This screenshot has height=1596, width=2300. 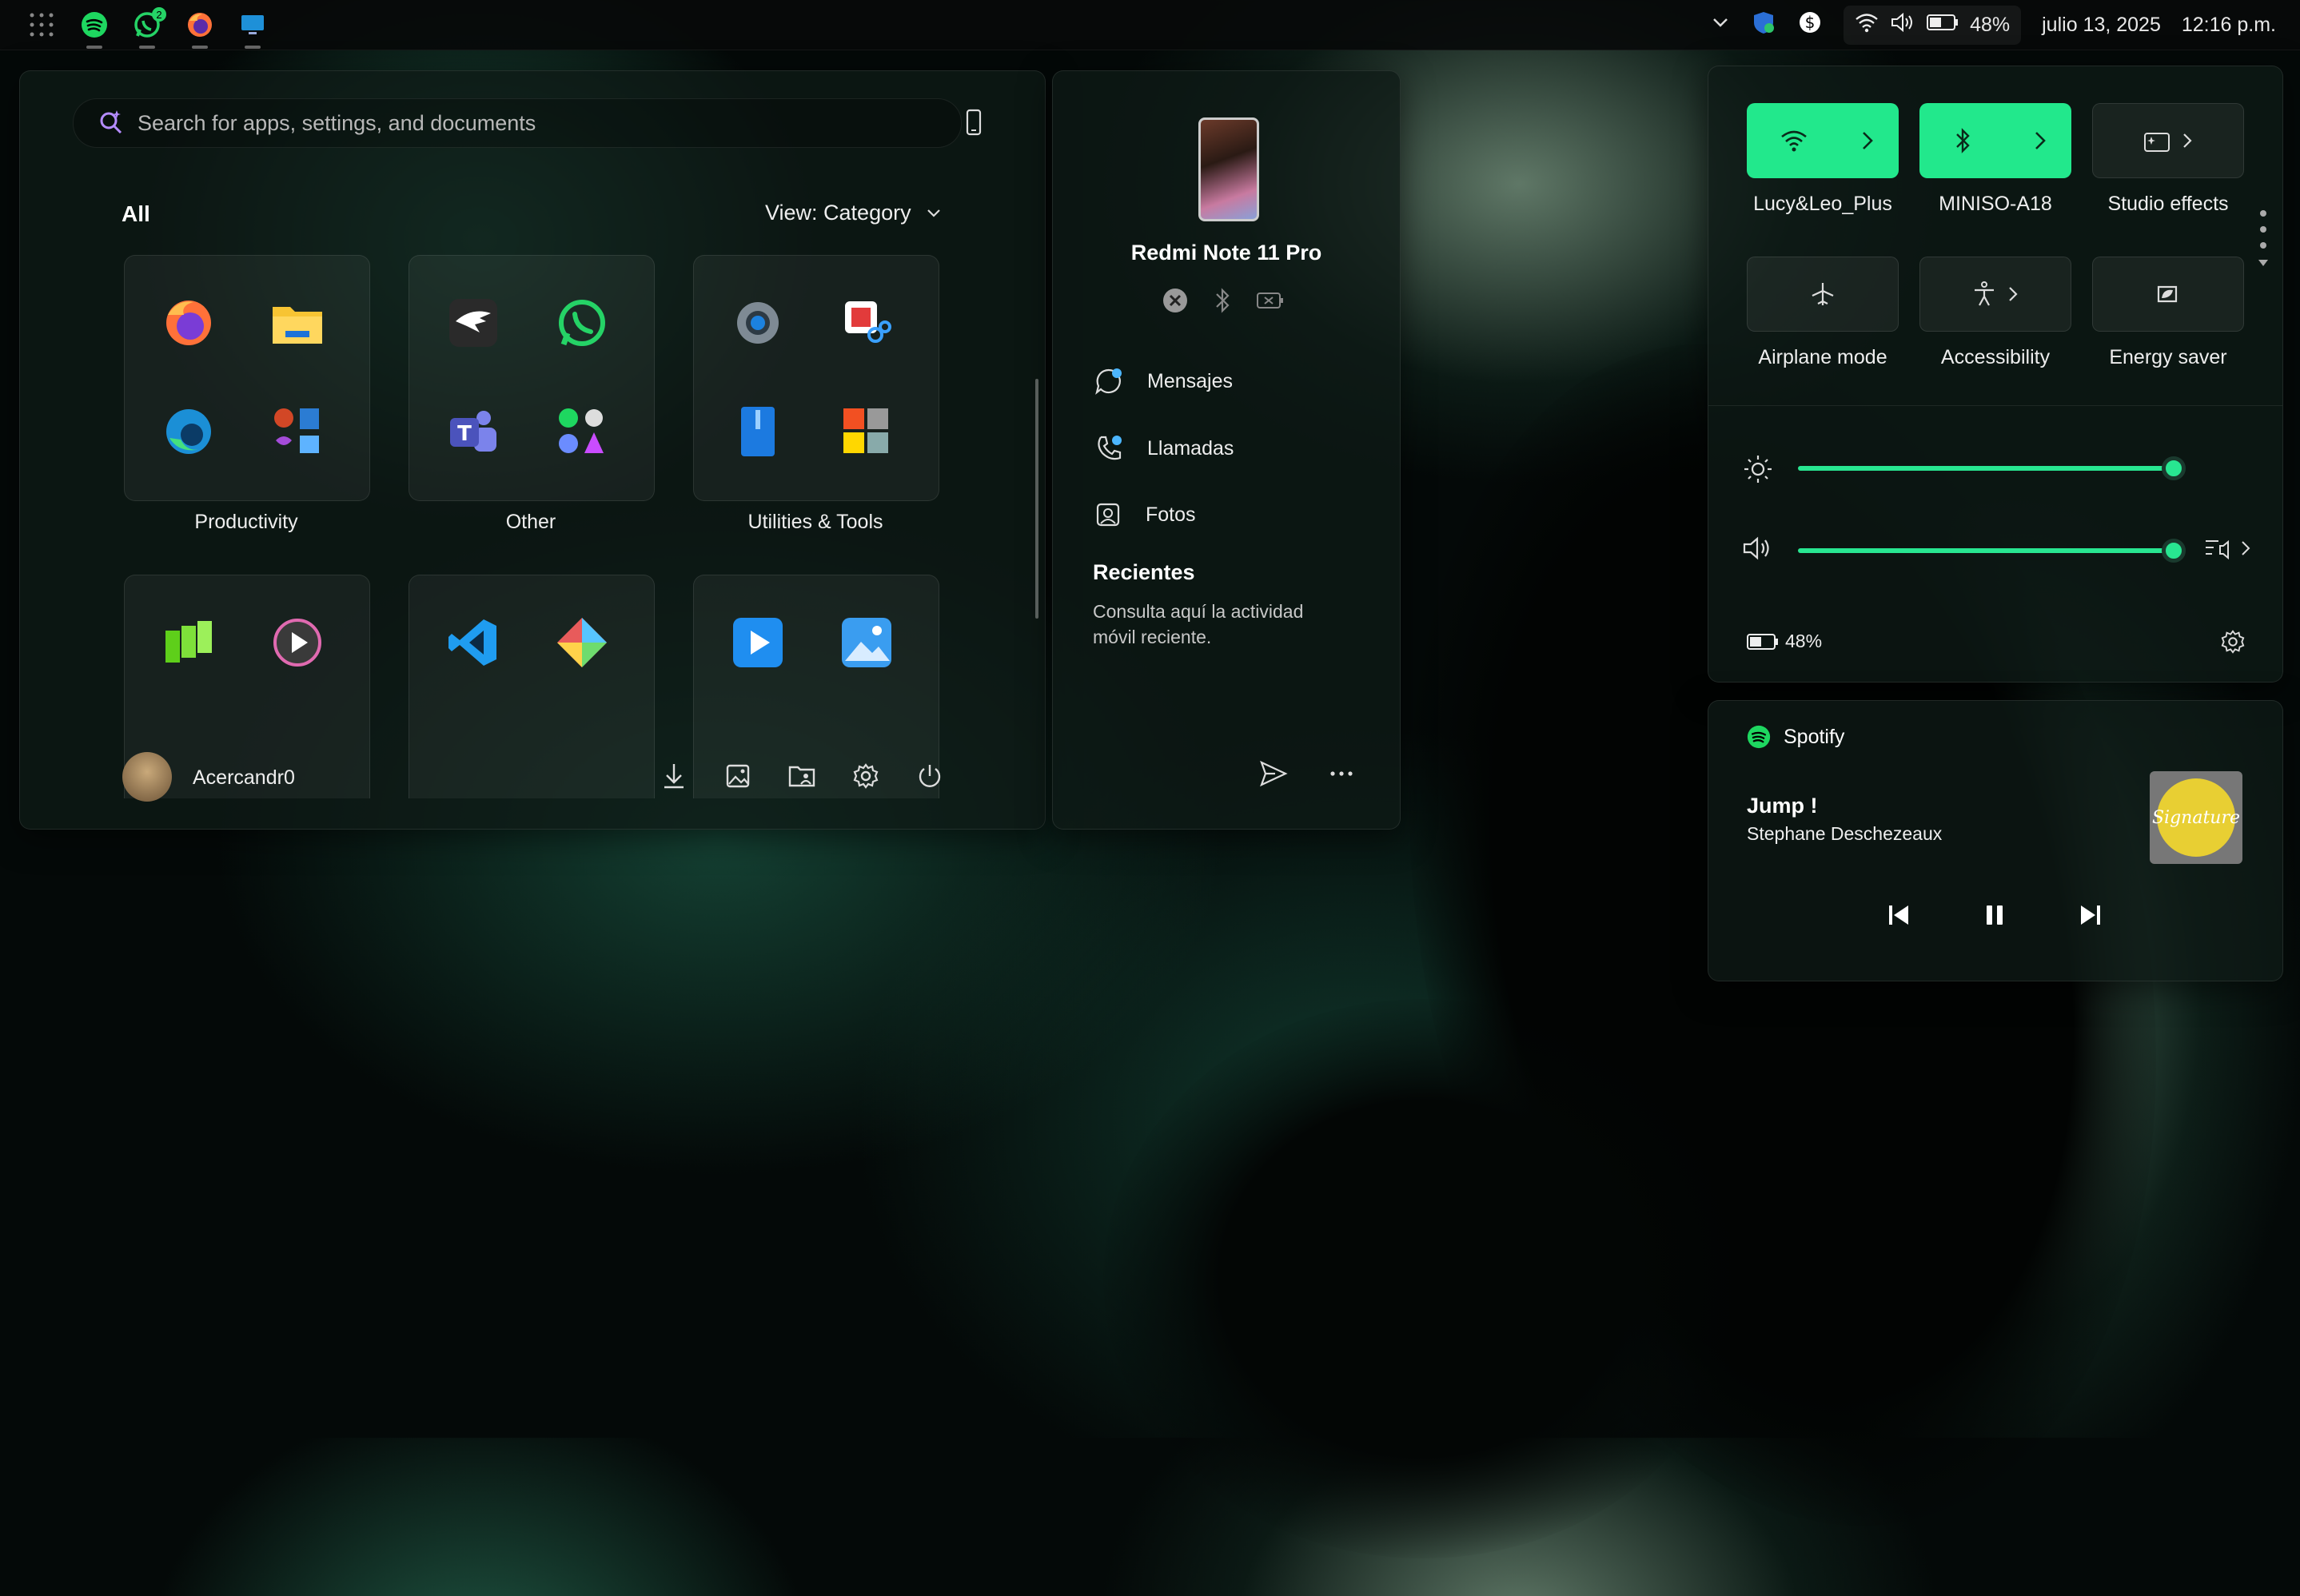 What do you see at coordinates (1822, 204) in the screenshot?
I see `tile-label: Lucy&Leo_Plus` at bounding box center [1822, 204].